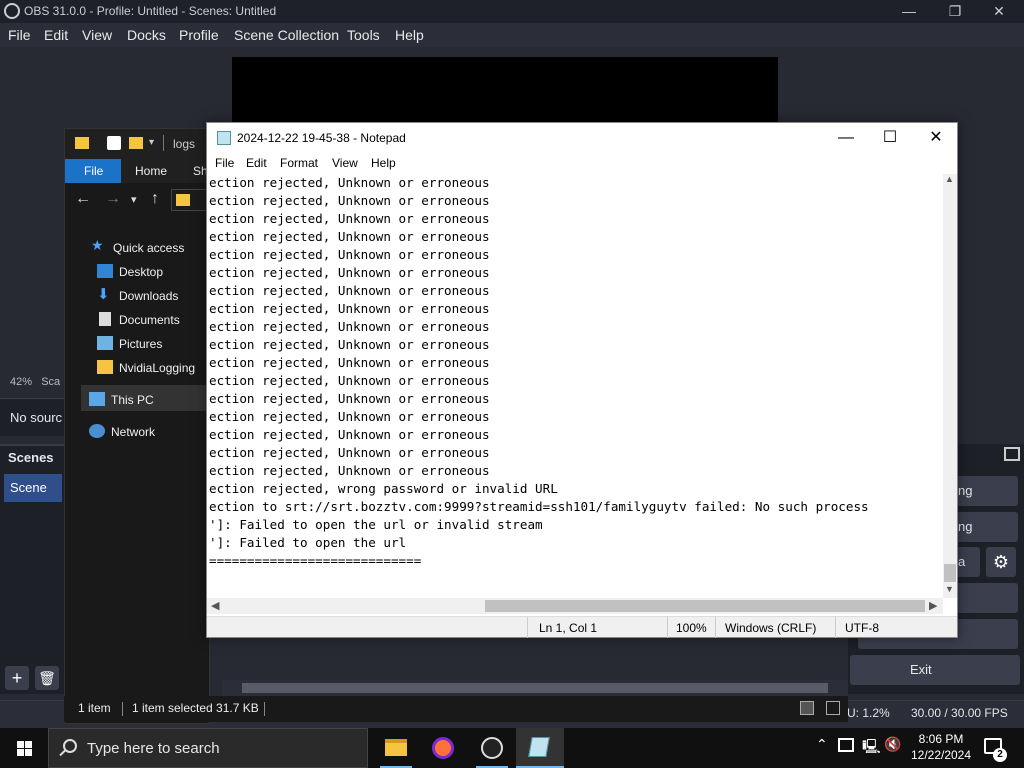 This screenshot has width=1024, height=768. I want to click on obs-horizontal-scrollbar, so click(535, 688).